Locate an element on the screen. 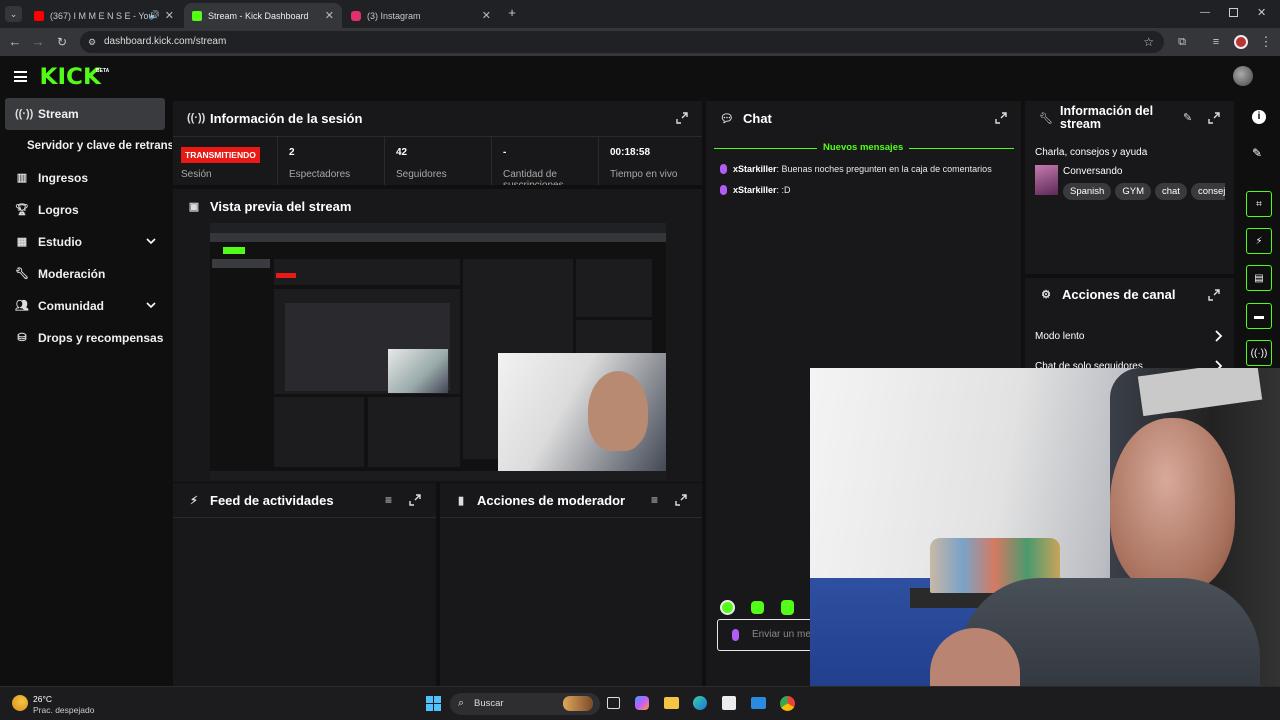 The image size is (1280, 720). minimize-icon: — is located at coordinates (1205, 13).